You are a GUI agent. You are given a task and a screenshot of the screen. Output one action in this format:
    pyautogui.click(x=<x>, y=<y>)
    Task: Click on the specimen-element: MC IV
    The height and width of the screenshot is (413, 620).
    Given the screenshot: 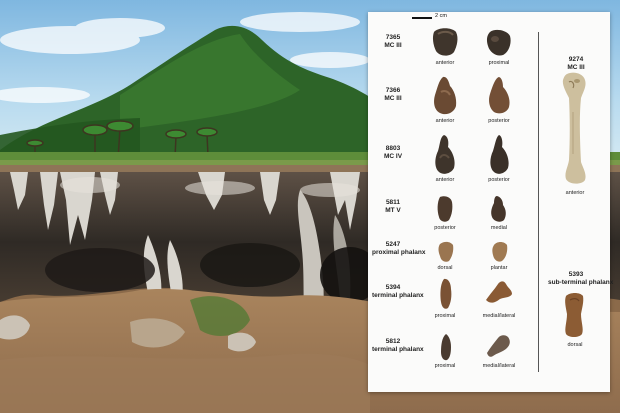 What is the action you would take?
    pyautogui.click(x=393, y=156)
    